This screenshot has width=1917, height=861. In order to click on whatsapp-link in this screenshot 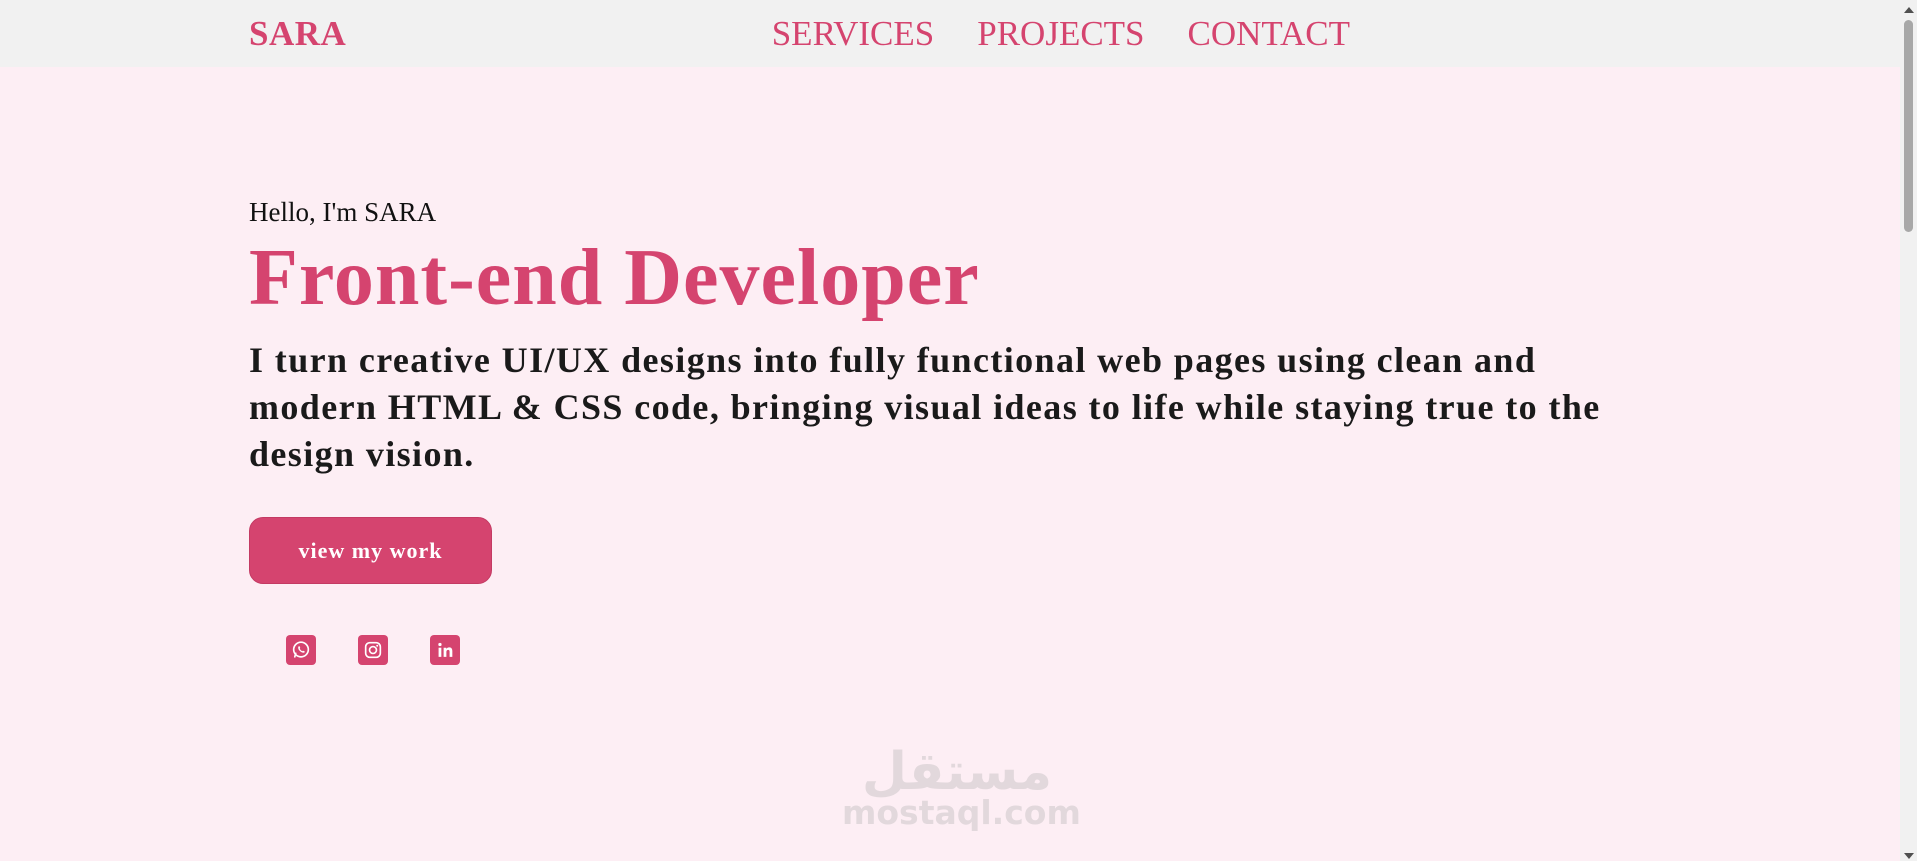, I will do `click(301, 650)`.